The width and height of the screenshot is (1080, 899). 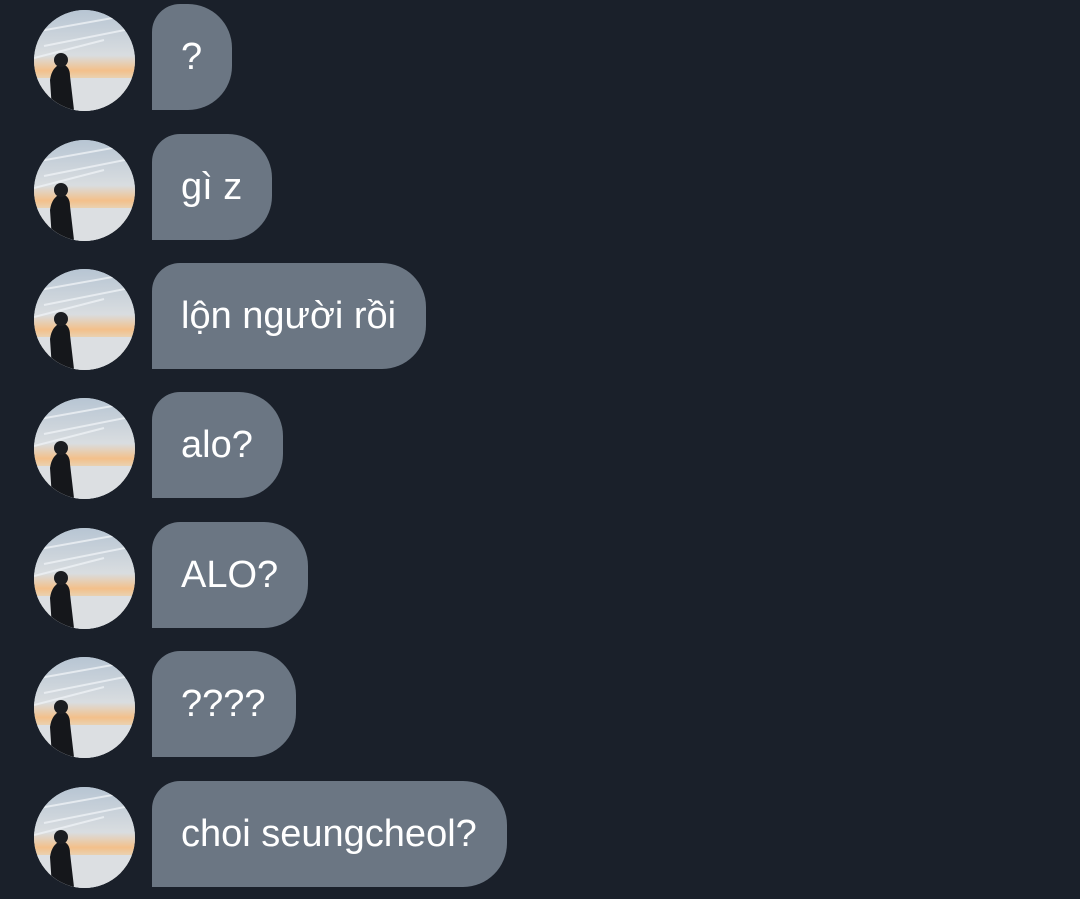 I want to click on message-text: ?, so click(x=192, y=56).